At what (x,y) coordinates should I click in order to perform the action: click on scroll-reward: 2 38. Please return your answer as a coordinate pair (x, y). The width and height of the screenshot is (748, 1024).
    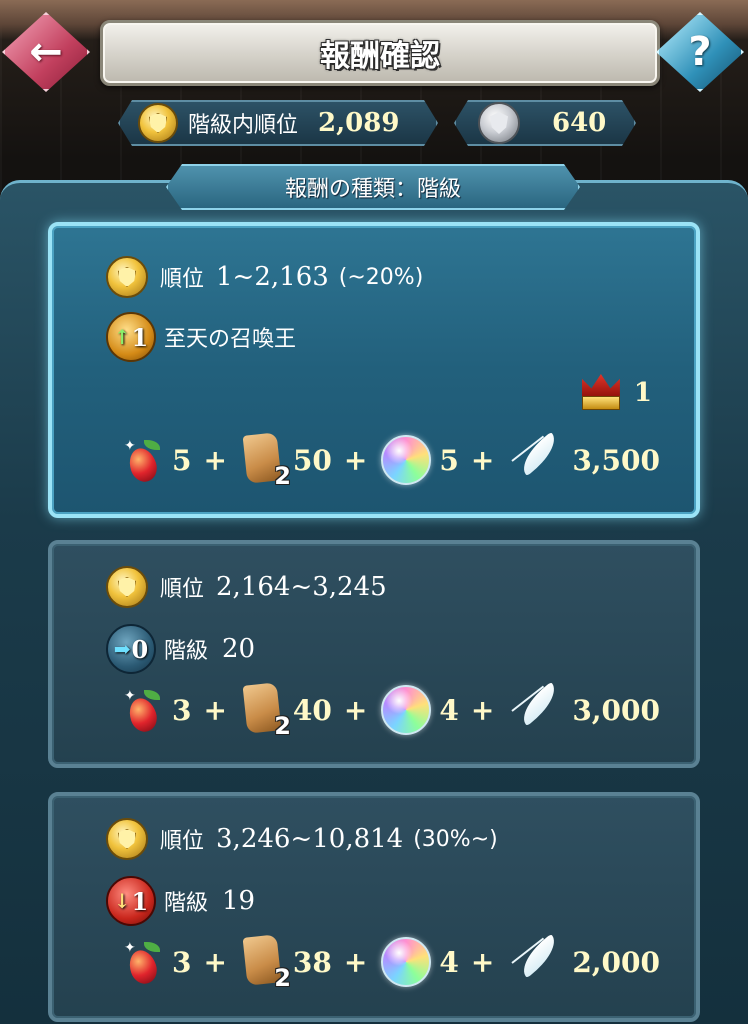
    Looking at the image, I should click on (286, 963).